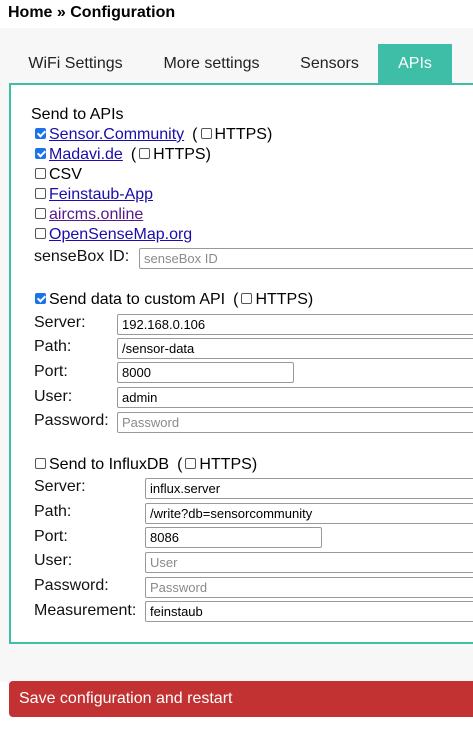 The height and width of the screenshot is (746, 473). I want to click on tab-apis: APIs, so click(415, 64).